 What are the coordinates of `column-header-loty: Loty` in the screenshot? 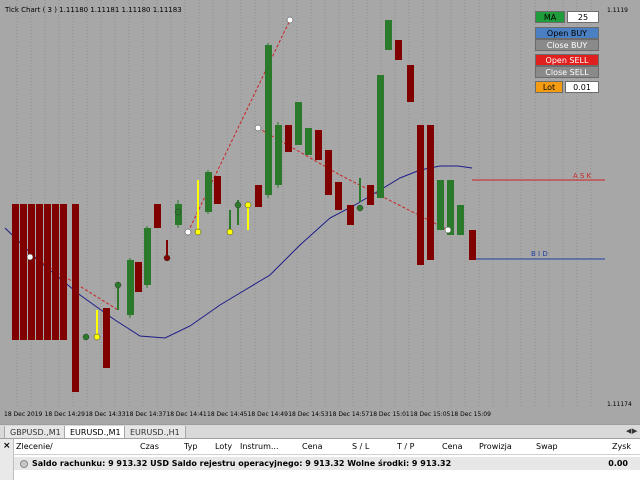 It's located at (223, 446).